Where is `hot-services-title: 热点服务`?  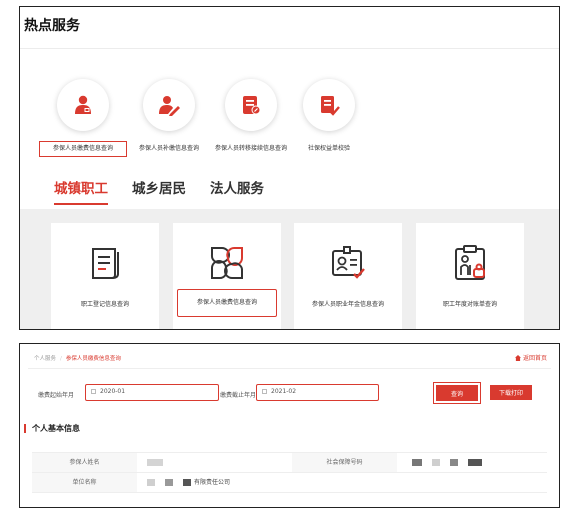 hot-services-title: 热点服务 is located at coordinates (52, 26).